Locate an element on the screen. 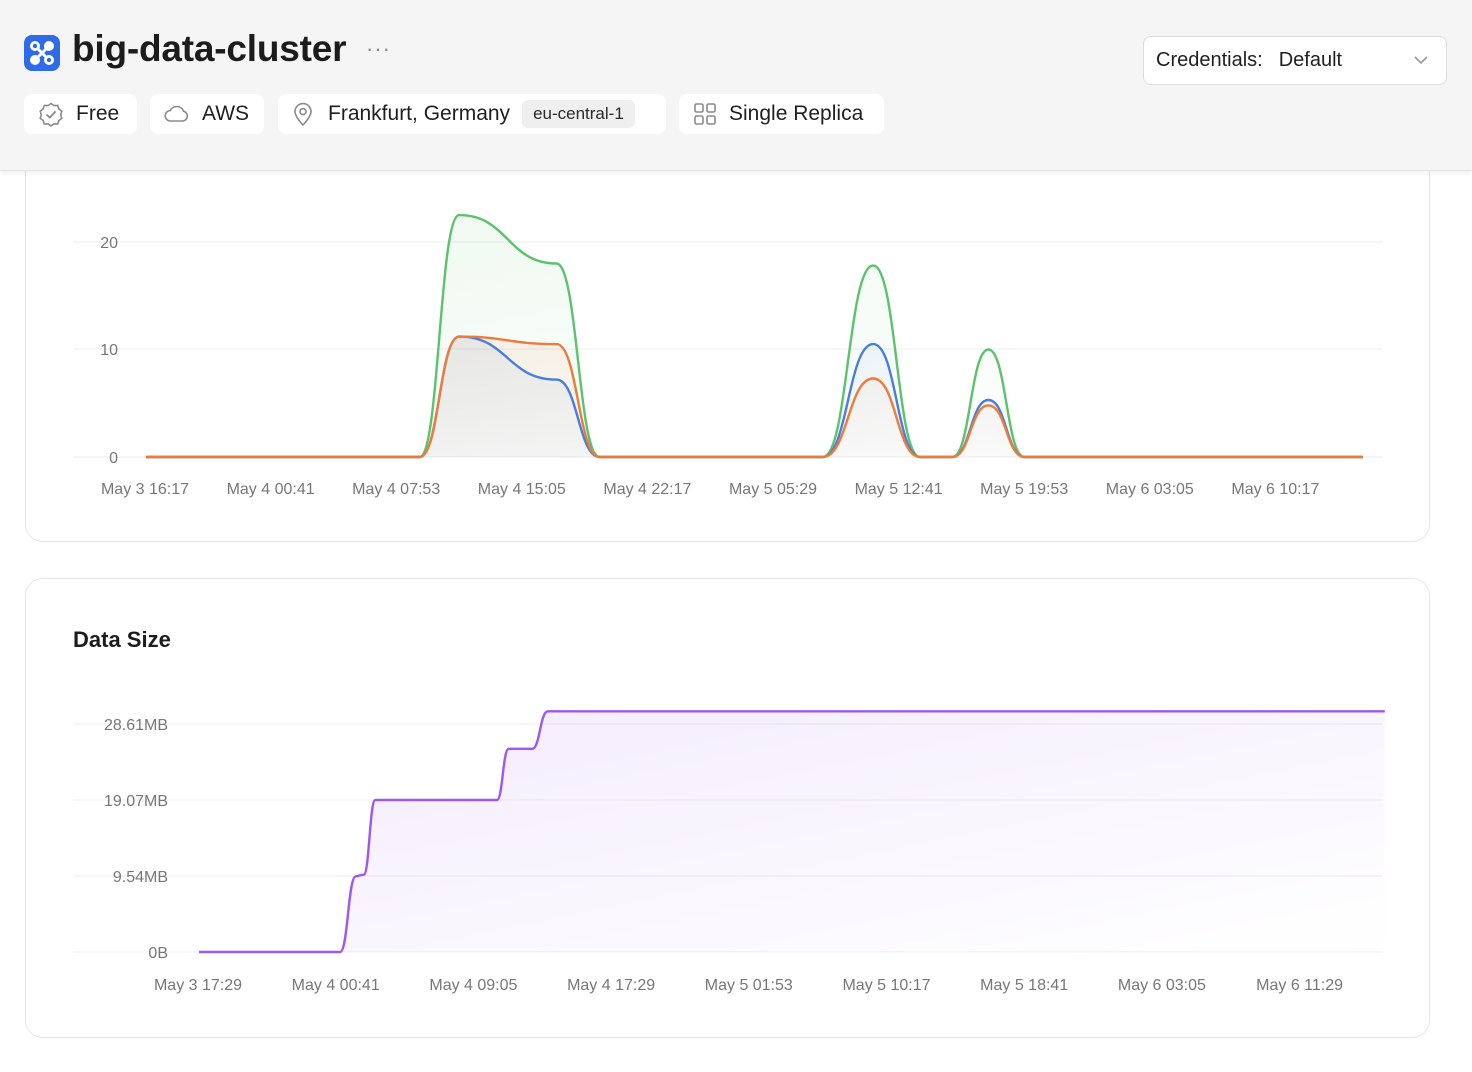 Image resolution: width=1472 pixels, height=1072 pixels. x-tick-label: May 5 01:53 is located at coordinates (749, 985).